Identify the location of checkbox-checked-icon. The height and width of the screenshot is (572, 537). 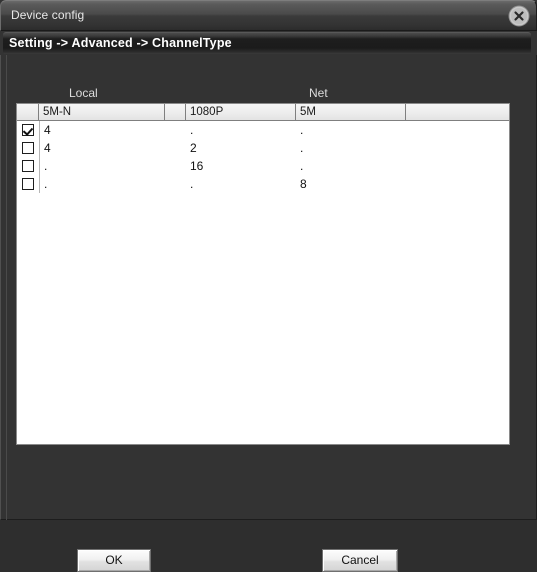
(28, 130).